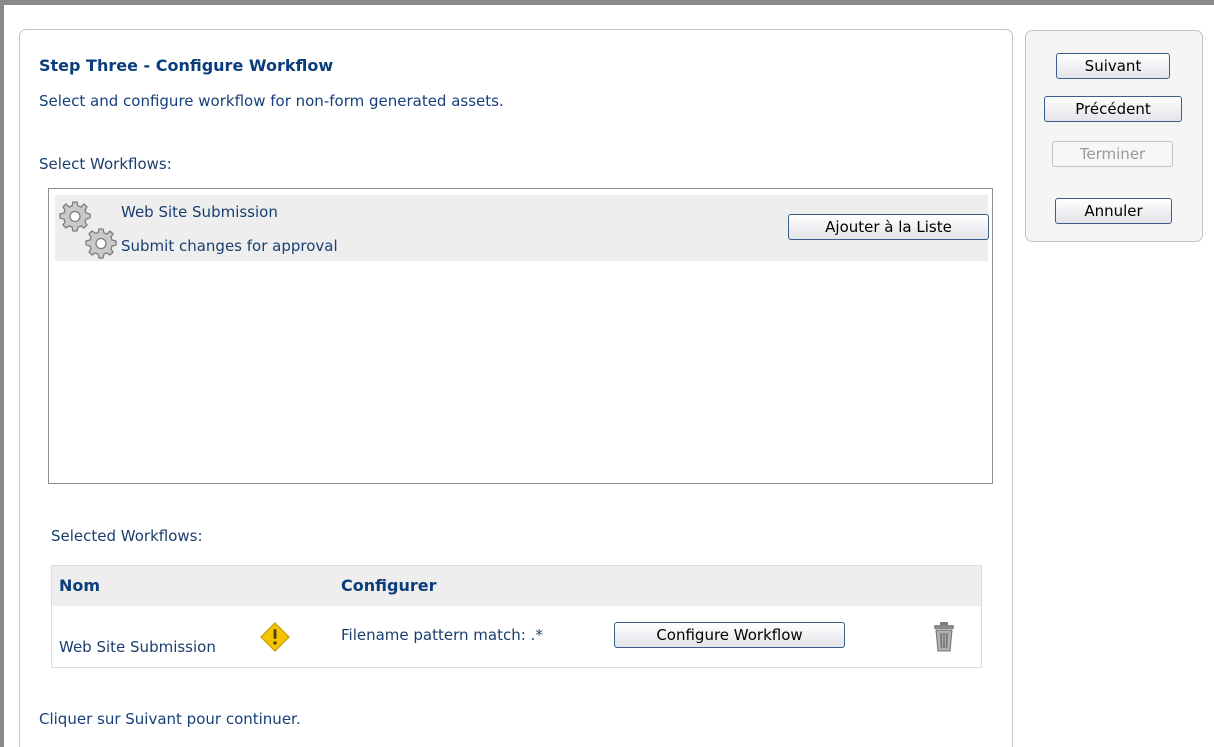 The image size is (1214, 747). Describe the element at coordinates (1113, 109) in the screenshot. I see `previous-button: Précédent` at that location.